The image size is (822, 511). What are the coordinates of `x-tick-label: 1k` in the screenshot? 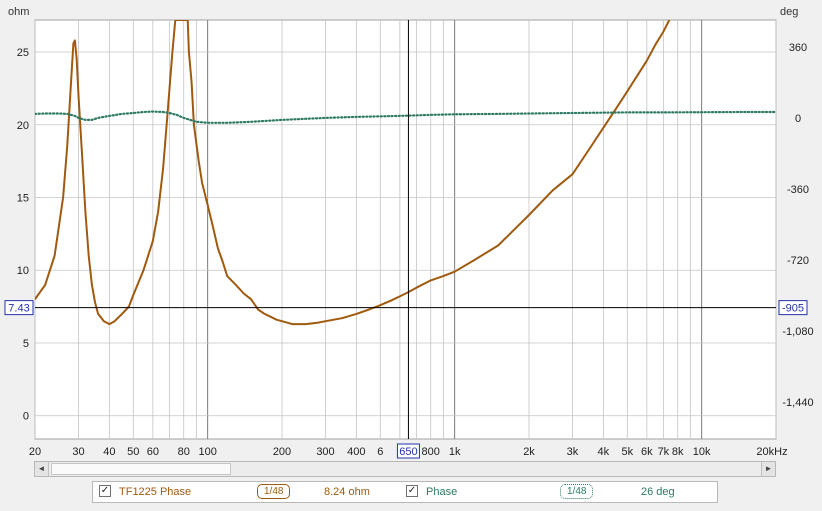 It's located at (455, 452).